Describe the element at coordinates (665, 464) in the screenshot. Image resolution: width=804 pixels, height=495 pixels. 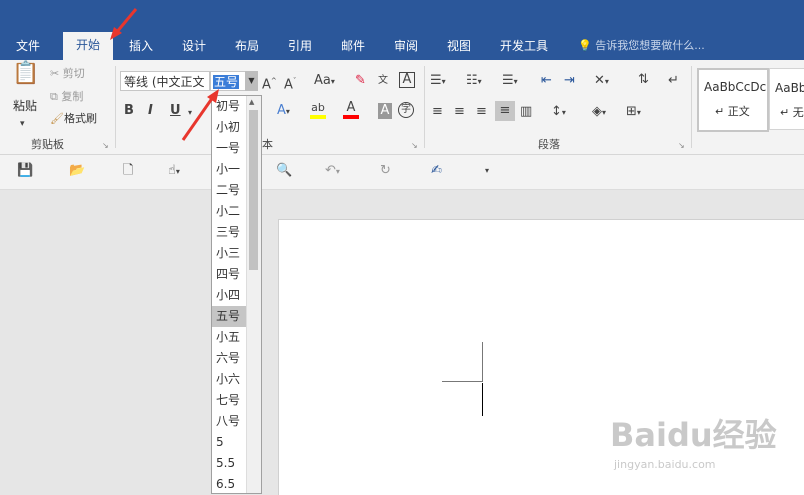
I see `watermark-url: jingyan.baidu.com` at that location.